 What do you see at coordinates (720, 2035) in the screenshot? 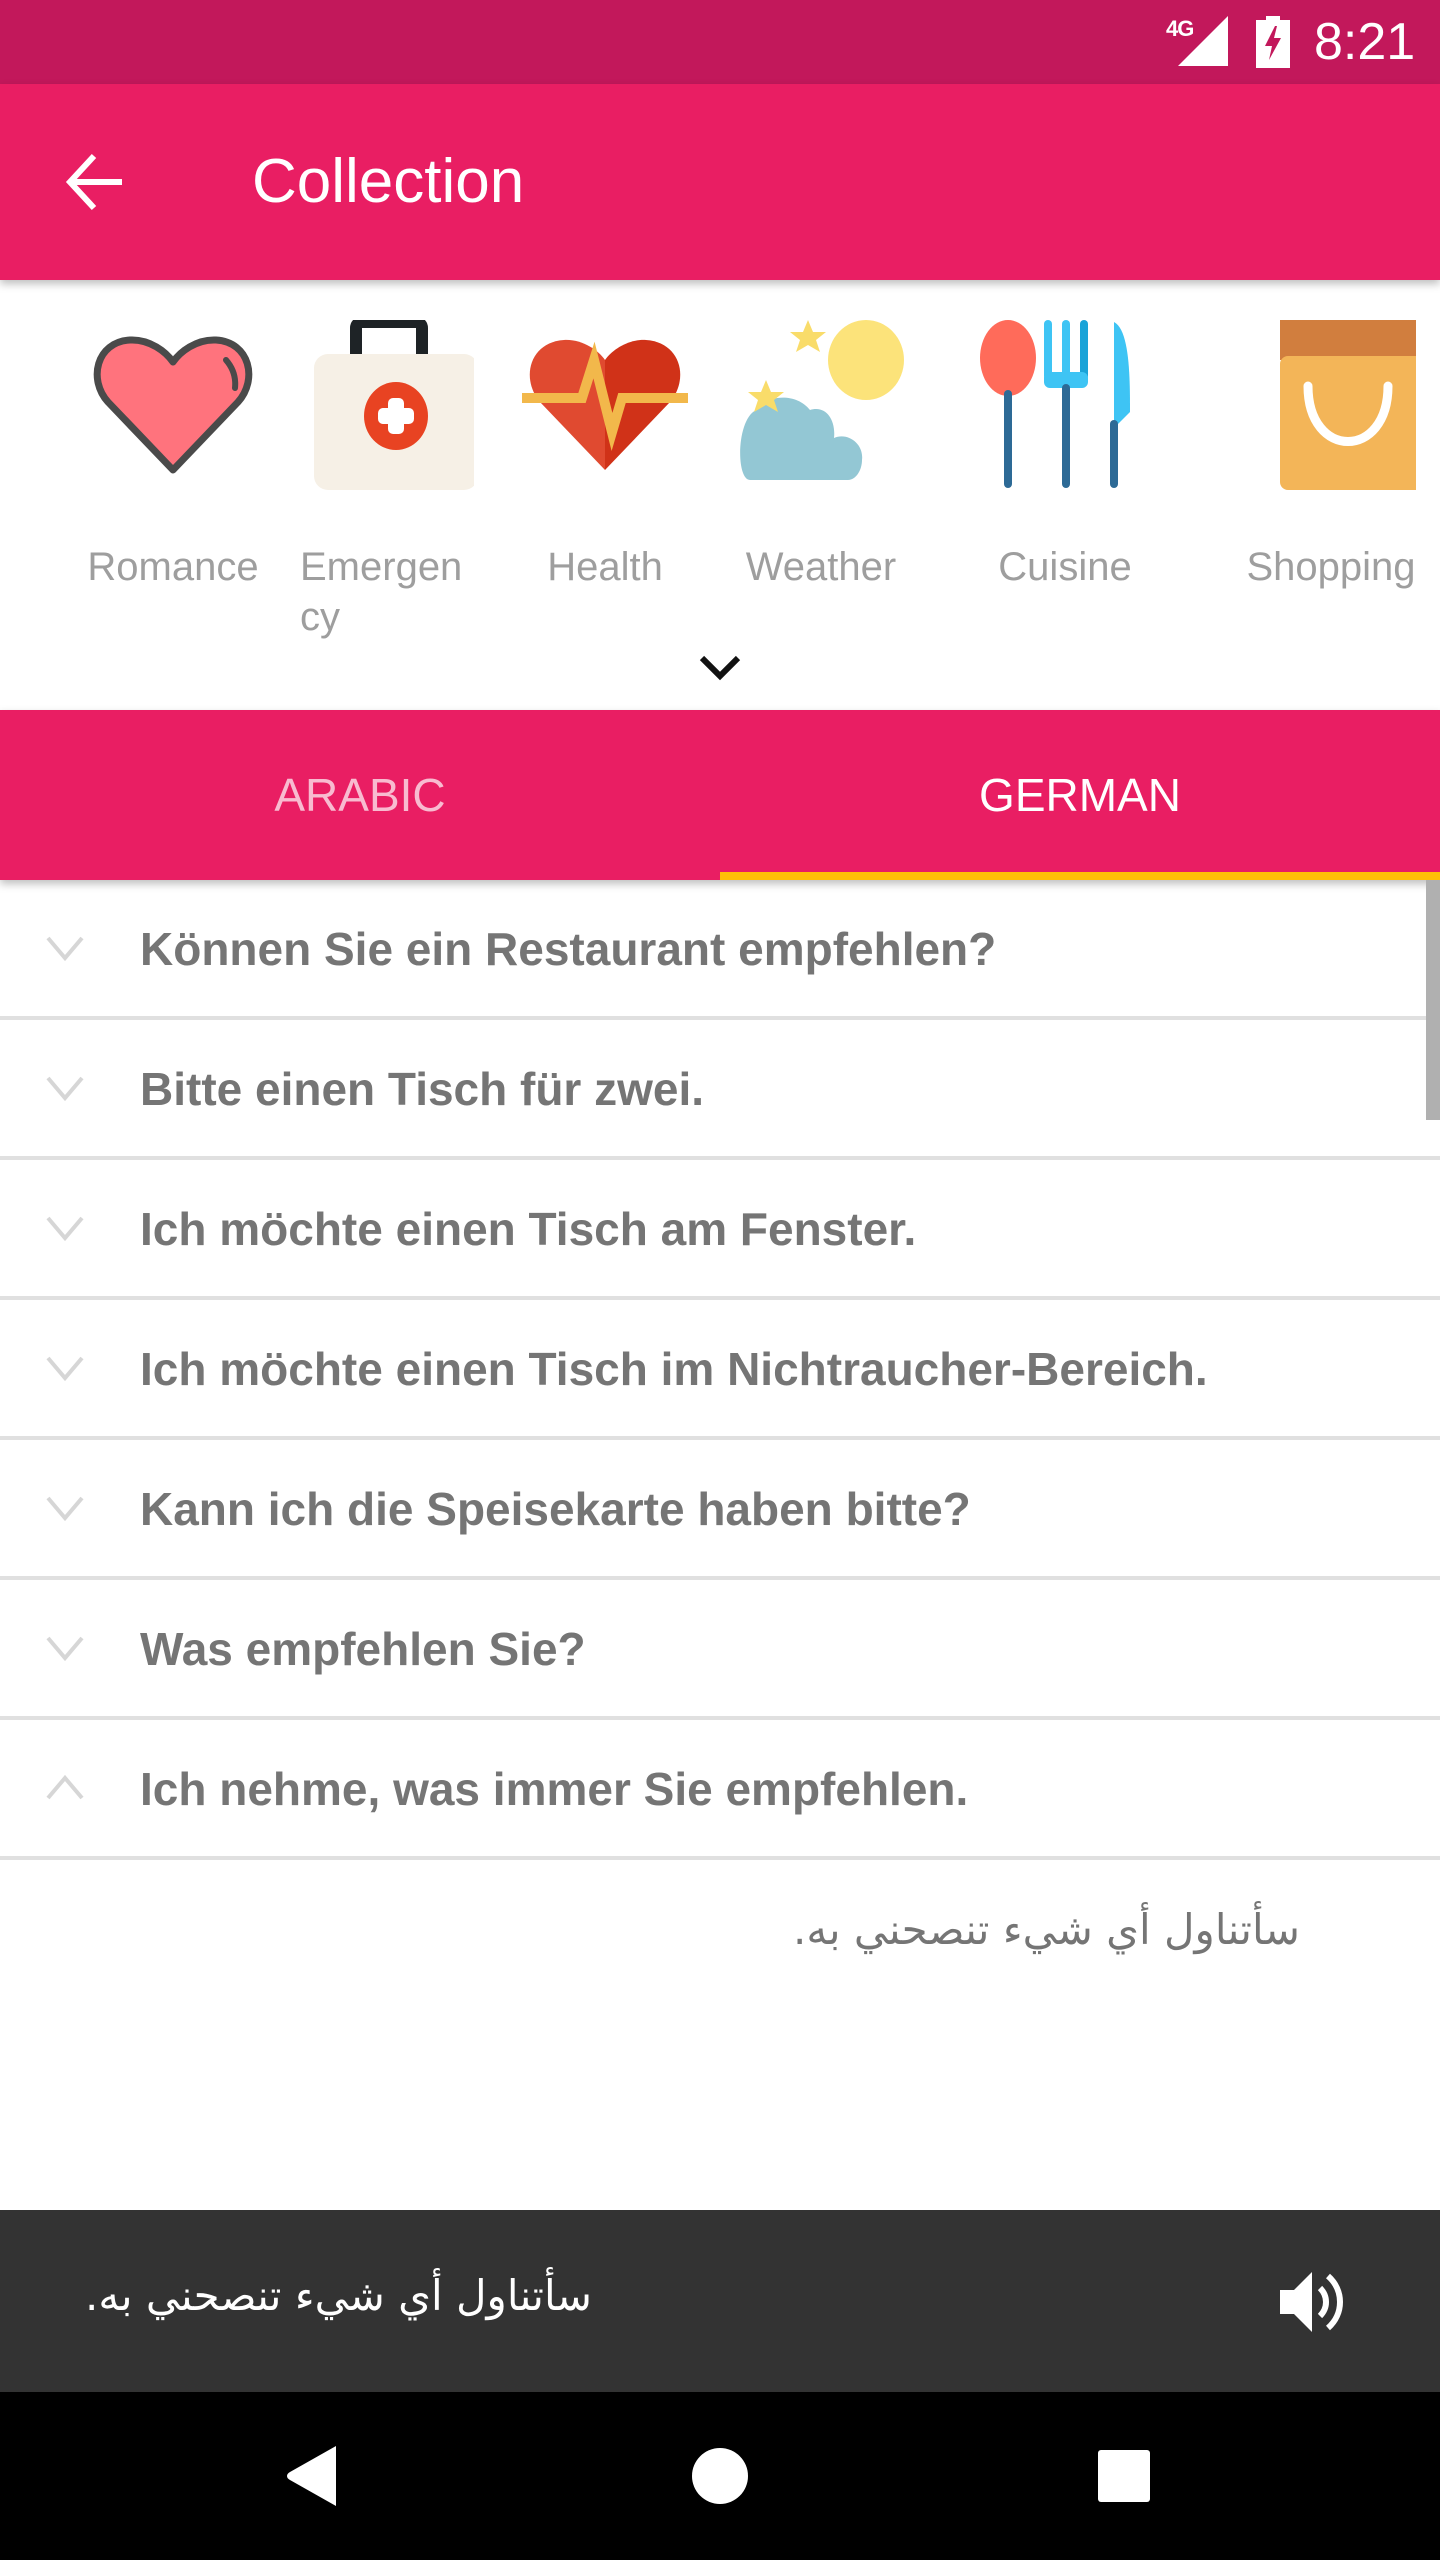
I see `phrase-translation-panel: سأتناول أي شيء تنصحني به.` at bounding box center [720, 2035].